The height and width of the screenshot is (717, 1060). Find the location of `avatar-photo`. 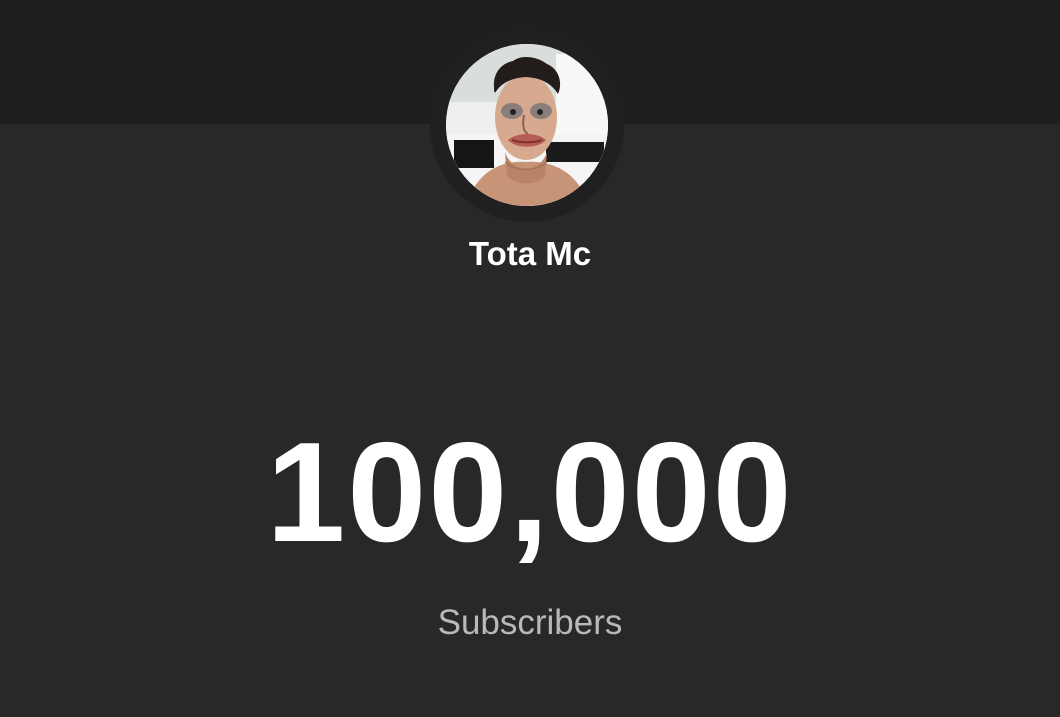

avatar-photo is located at coordinates (527, 125).